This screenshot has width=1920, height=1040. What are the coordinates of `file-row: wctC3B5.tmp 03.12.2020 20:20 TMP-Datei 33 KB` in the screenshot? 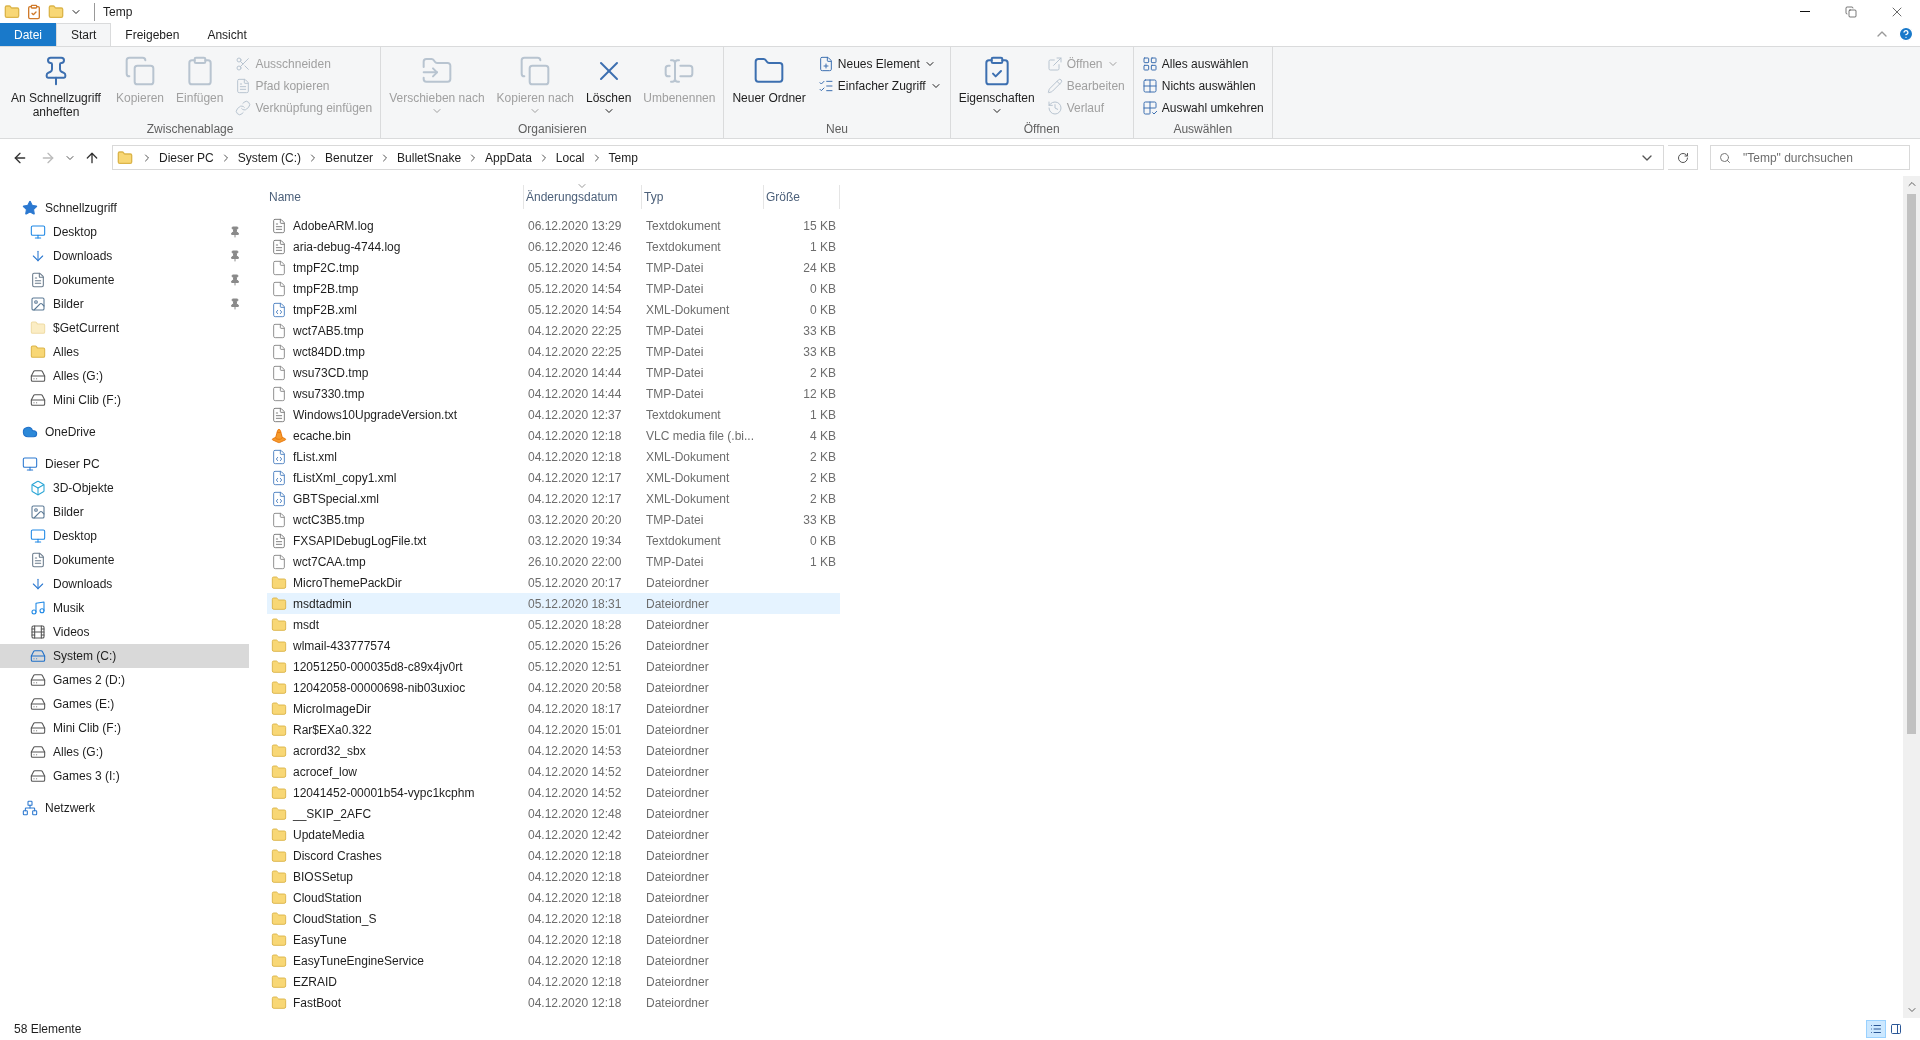 It's located at (553, 519).